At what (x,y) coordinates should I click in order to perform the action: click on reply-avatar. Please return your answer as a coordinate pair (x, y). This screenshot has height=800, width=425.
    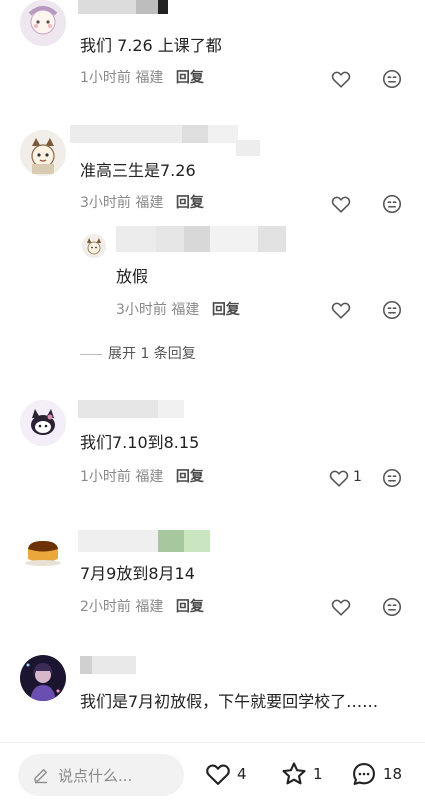
    Looking at the image, I should click on (94, 246).